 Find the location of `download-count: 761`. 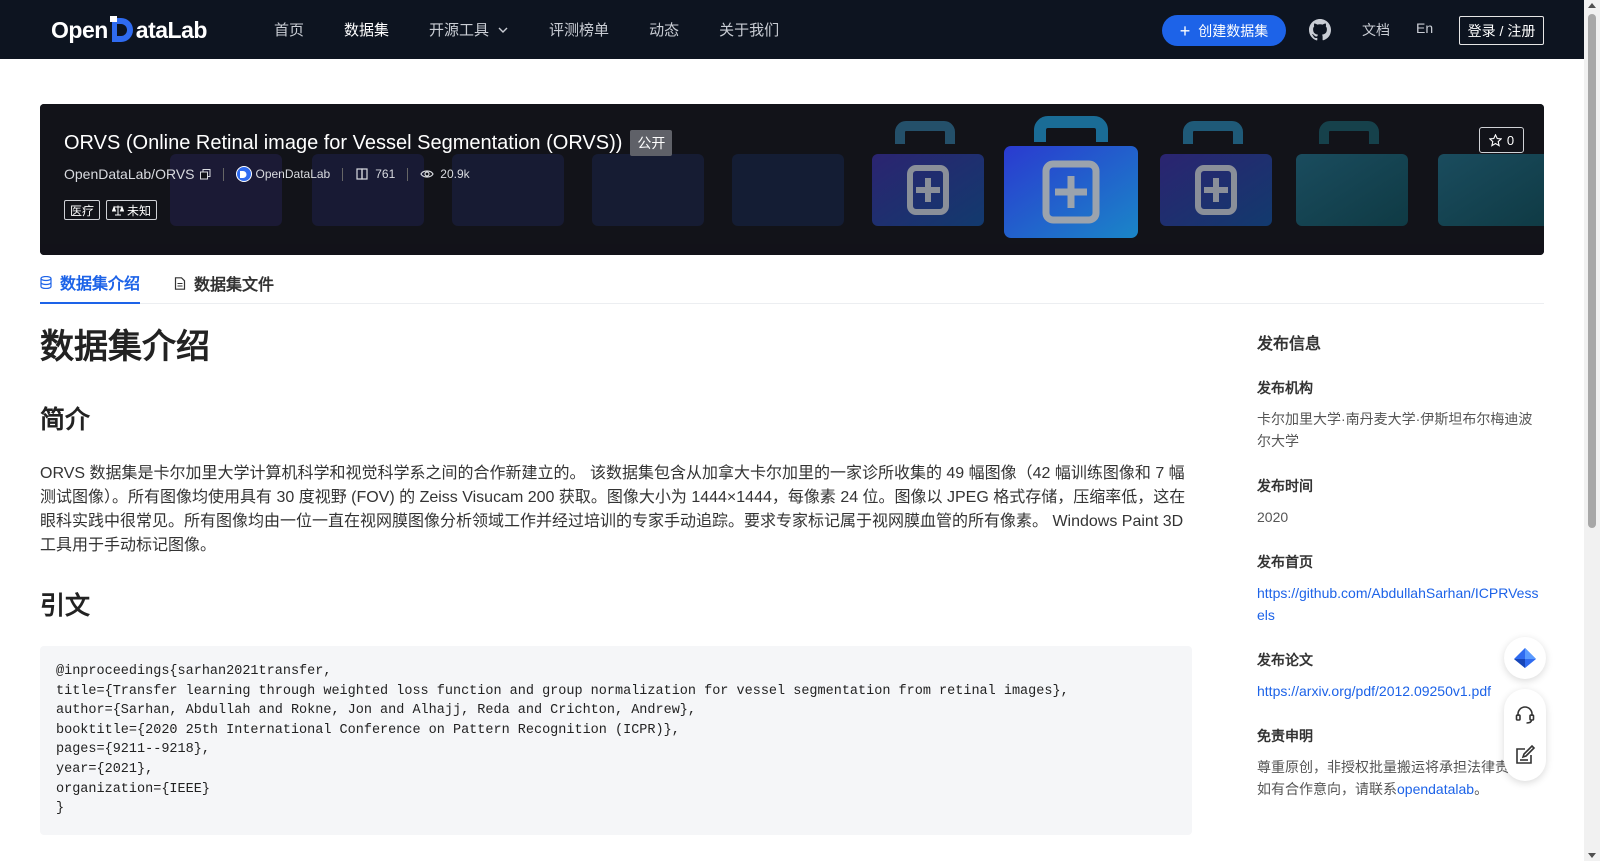

download-count: 761 is located at coordinates (385, 174).